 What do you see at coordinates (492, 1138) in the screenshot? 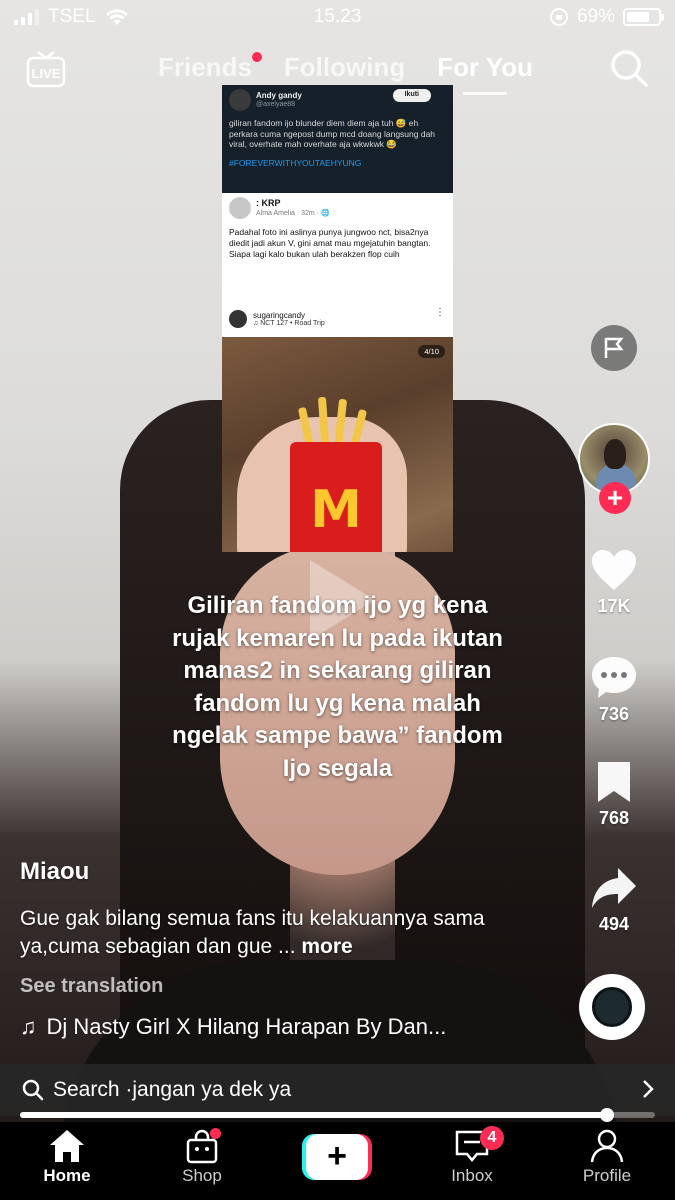
I see `inbox-badge: 4` at bounding box center [492, 1138].